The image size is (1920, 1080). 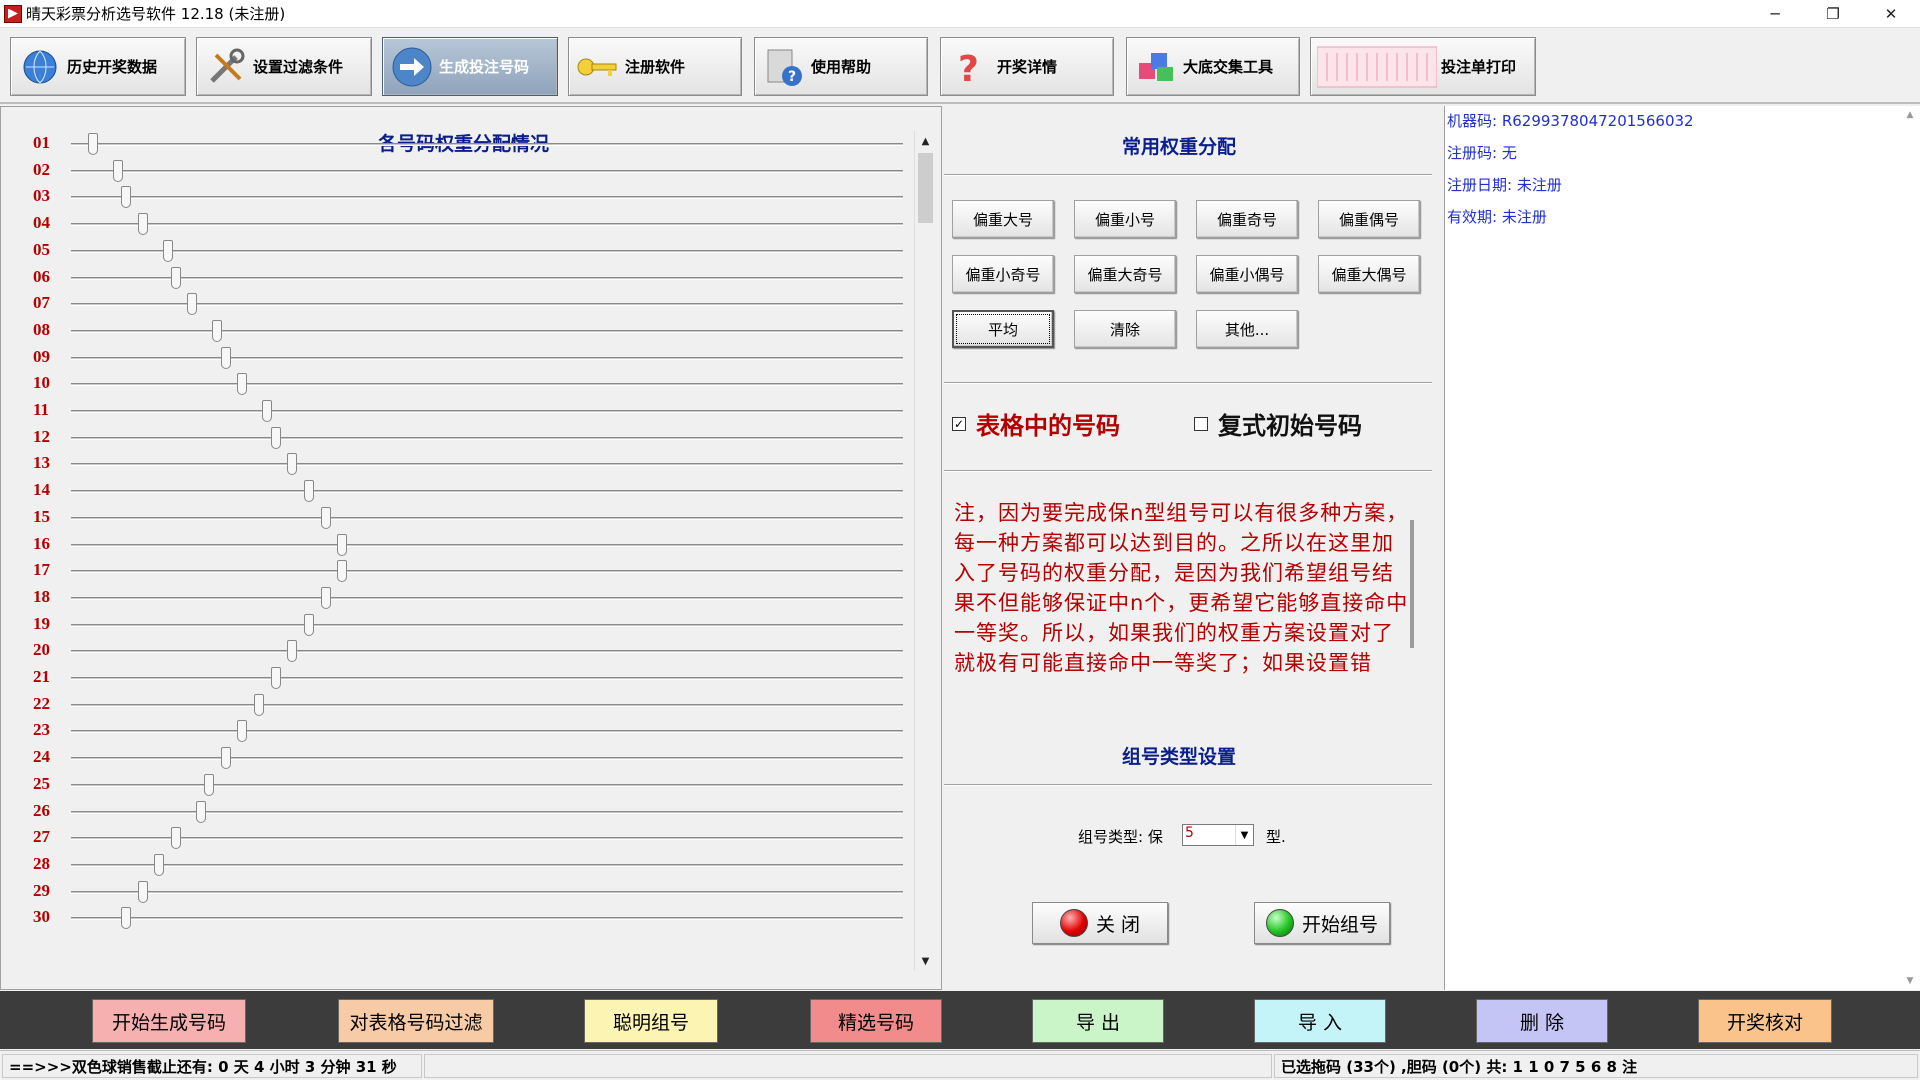 I want to click on average-button: 平均, so click(x=1003, y=329).